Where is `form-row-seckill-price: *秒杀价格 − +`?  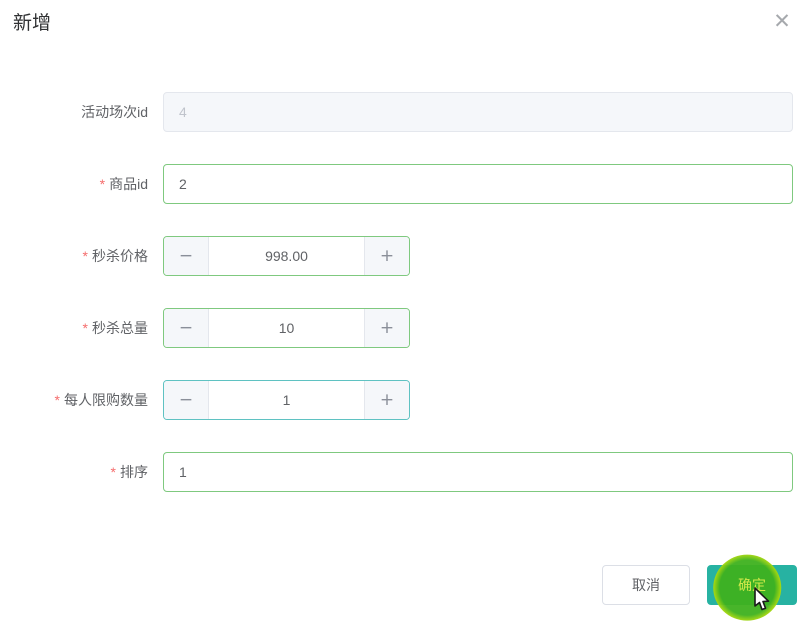 form-row-seckill-price: *秒杀价格 − + is located at coordinates (396, 256).